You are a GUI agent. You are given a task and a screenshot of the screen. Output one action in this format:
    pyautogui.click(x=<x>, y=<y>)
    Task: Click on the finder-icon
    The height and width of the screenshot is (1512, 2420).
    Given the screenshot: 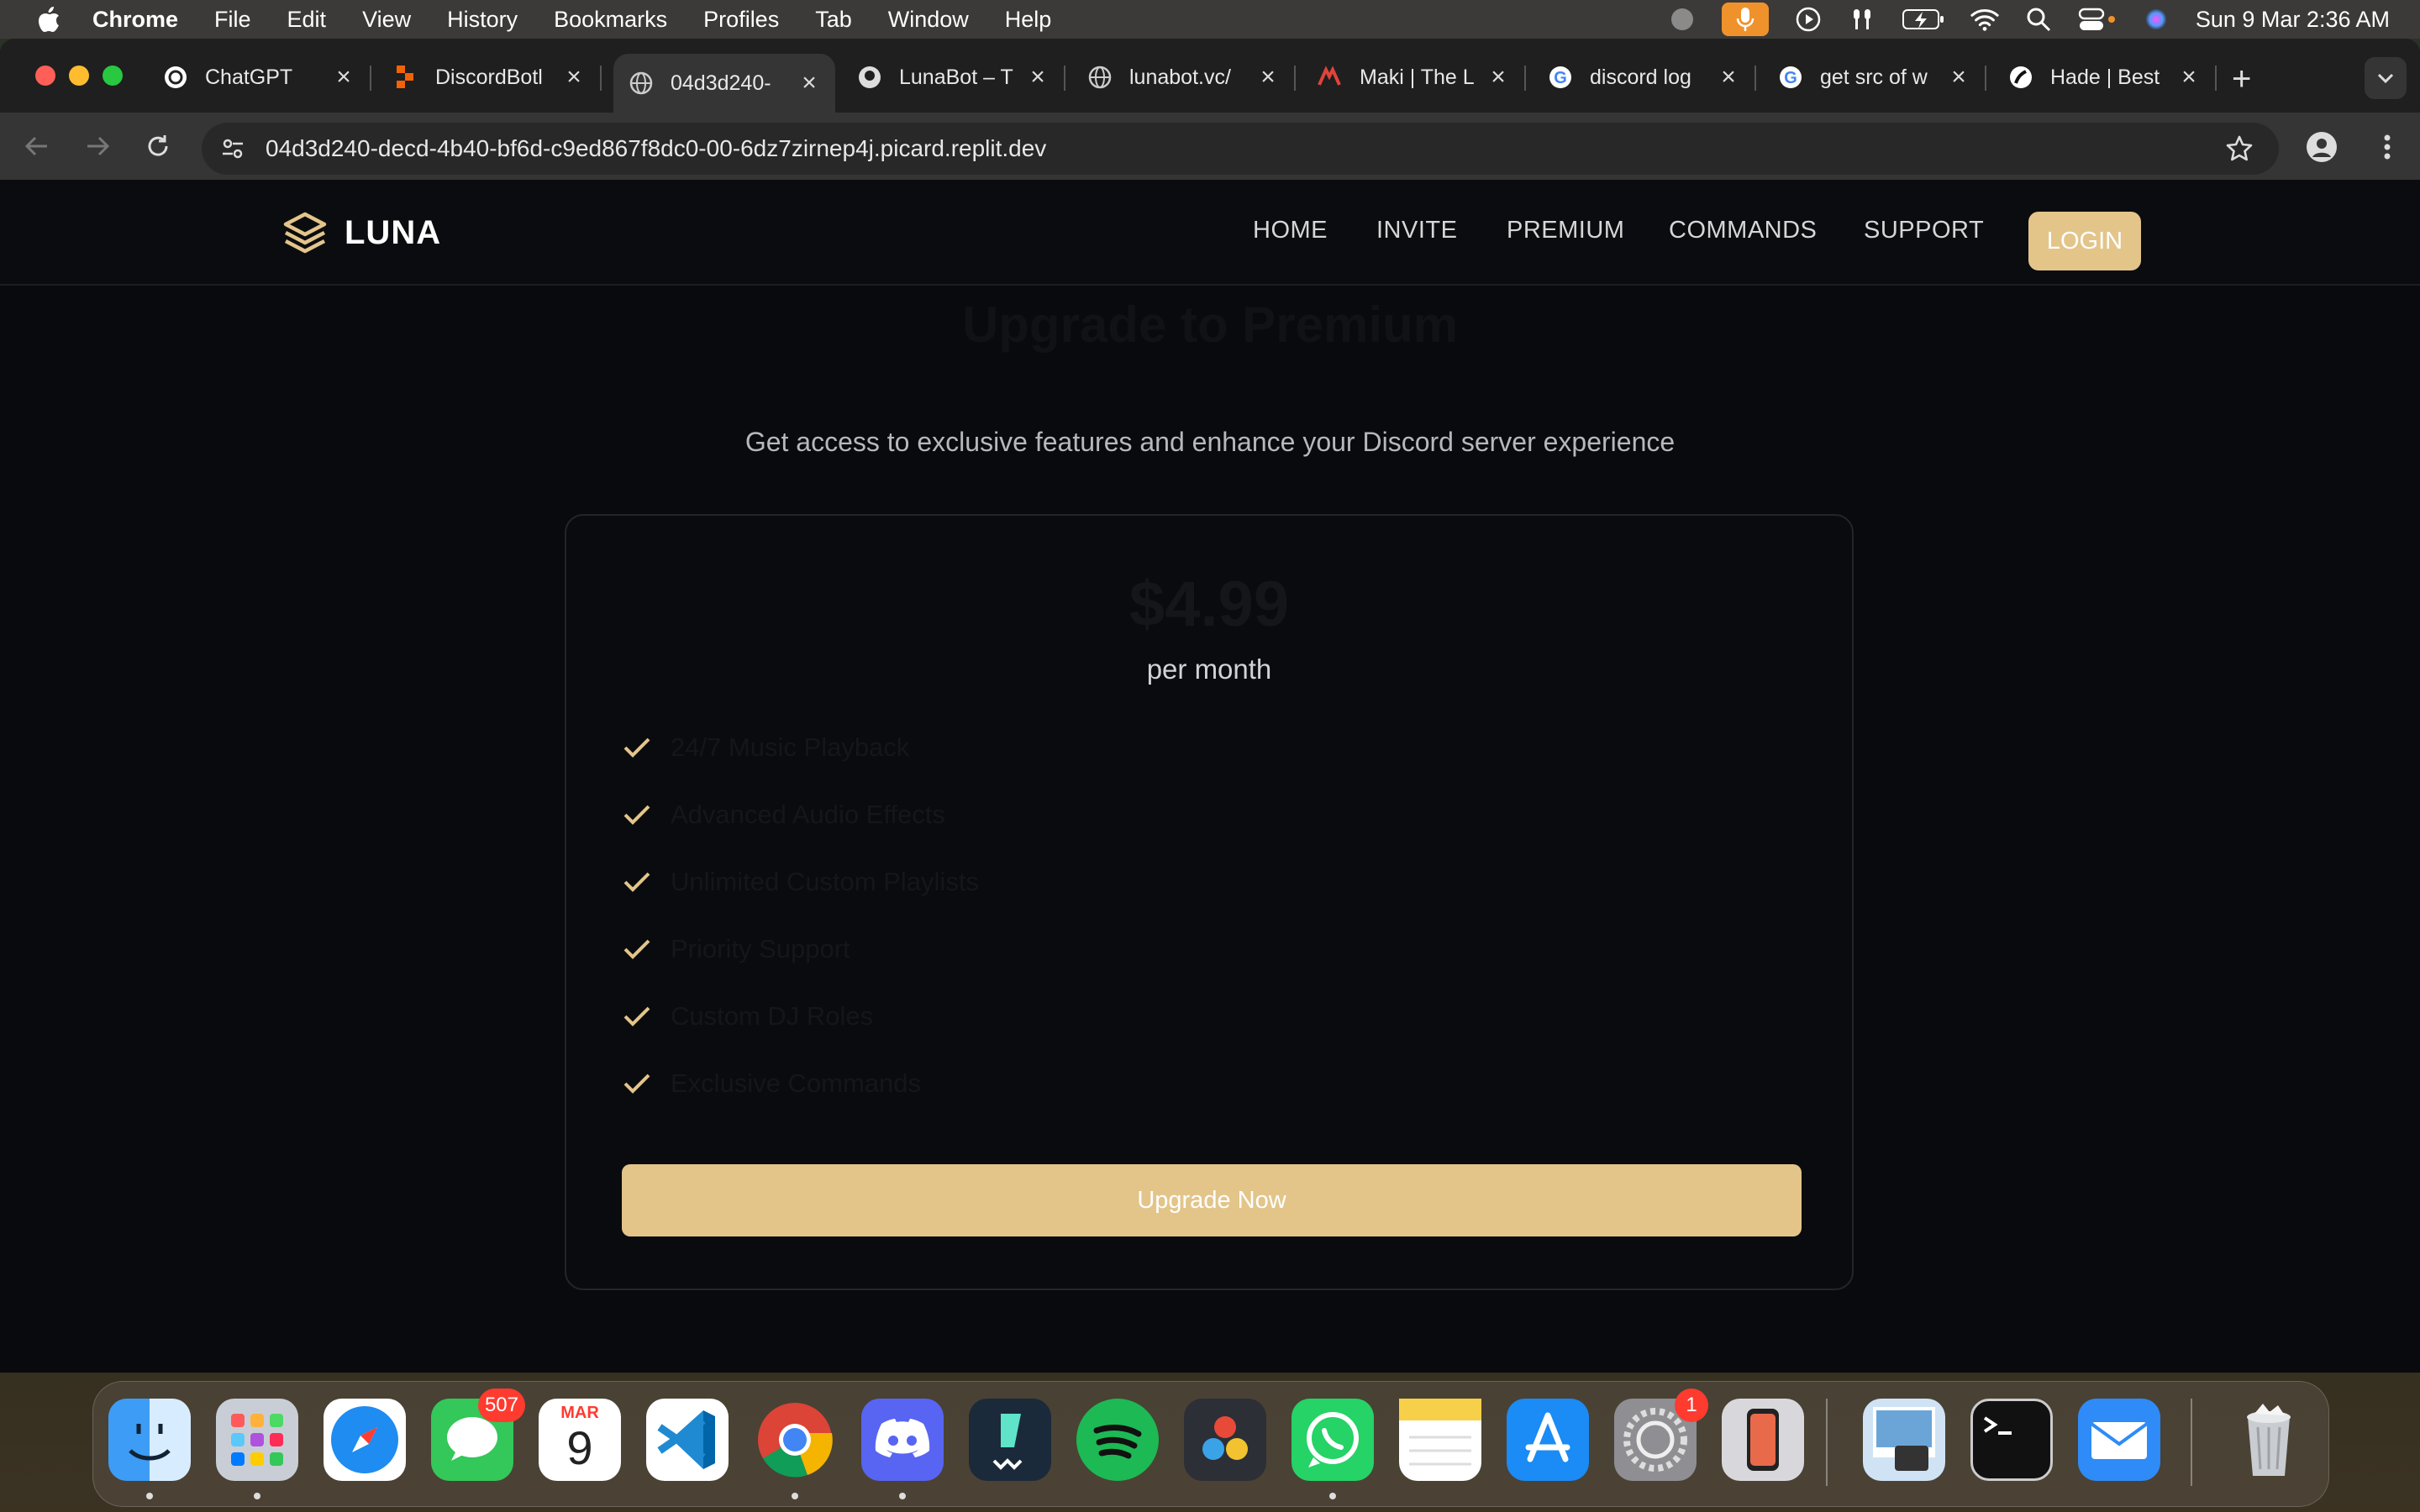 What is the action you would take?
    pyautogui.click(x=149, y=1440)
    